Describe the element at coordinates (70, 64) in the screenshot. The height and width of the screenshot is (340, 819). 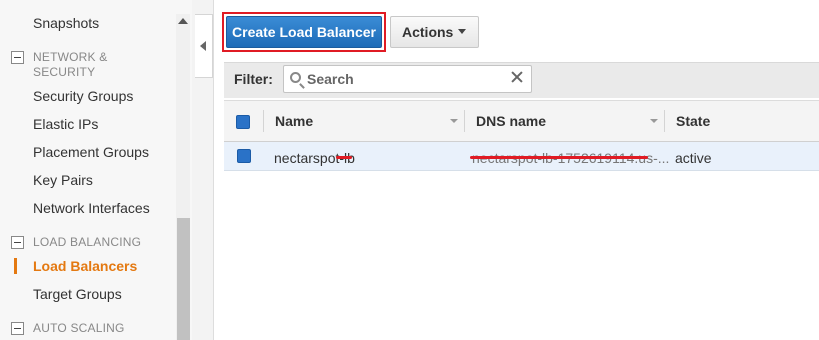
I see `section-label: NETWORK & SECURITY` at that location.